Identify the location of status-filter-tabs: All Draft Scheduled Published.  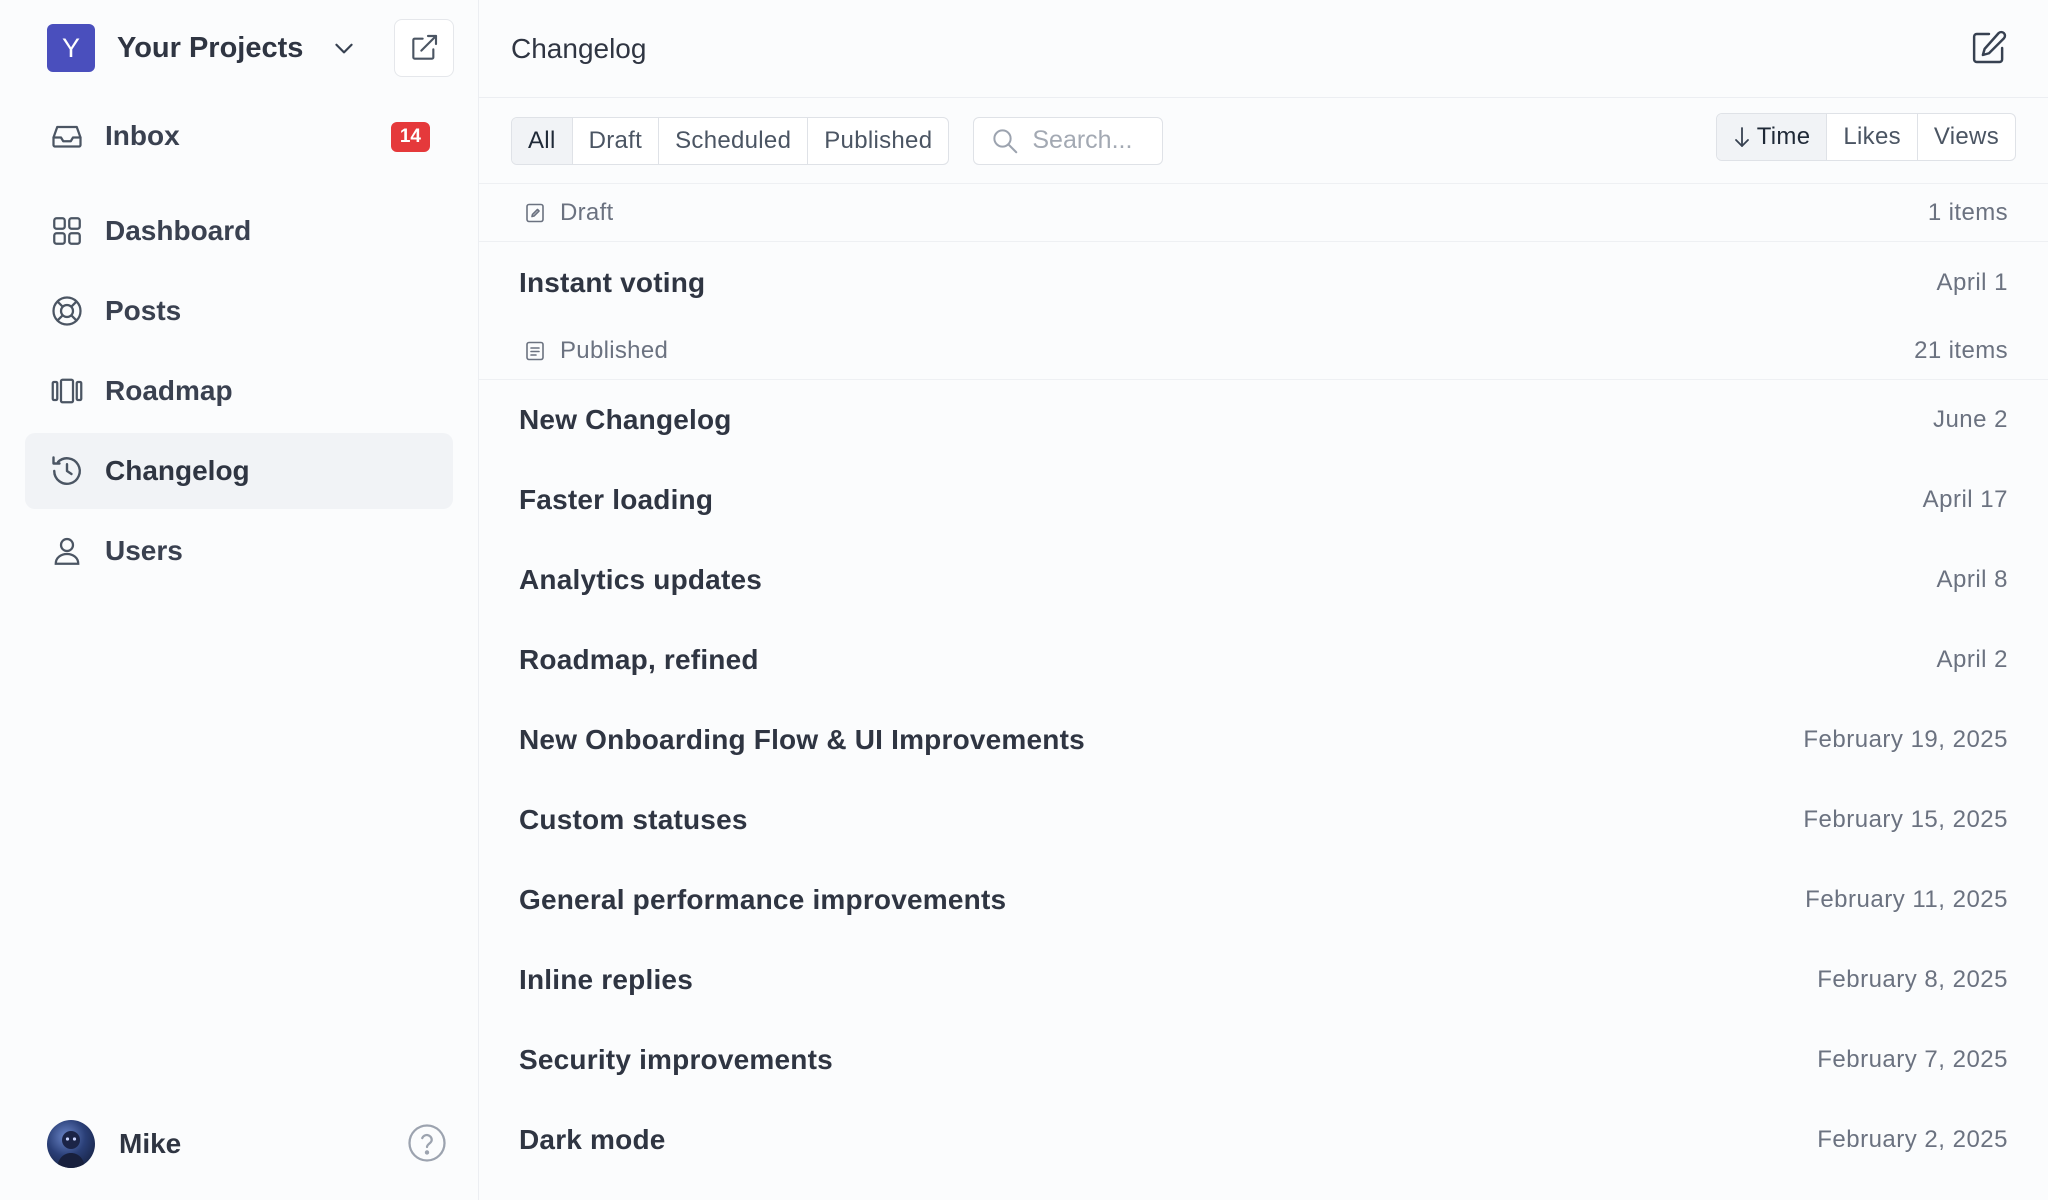
(730, 140).